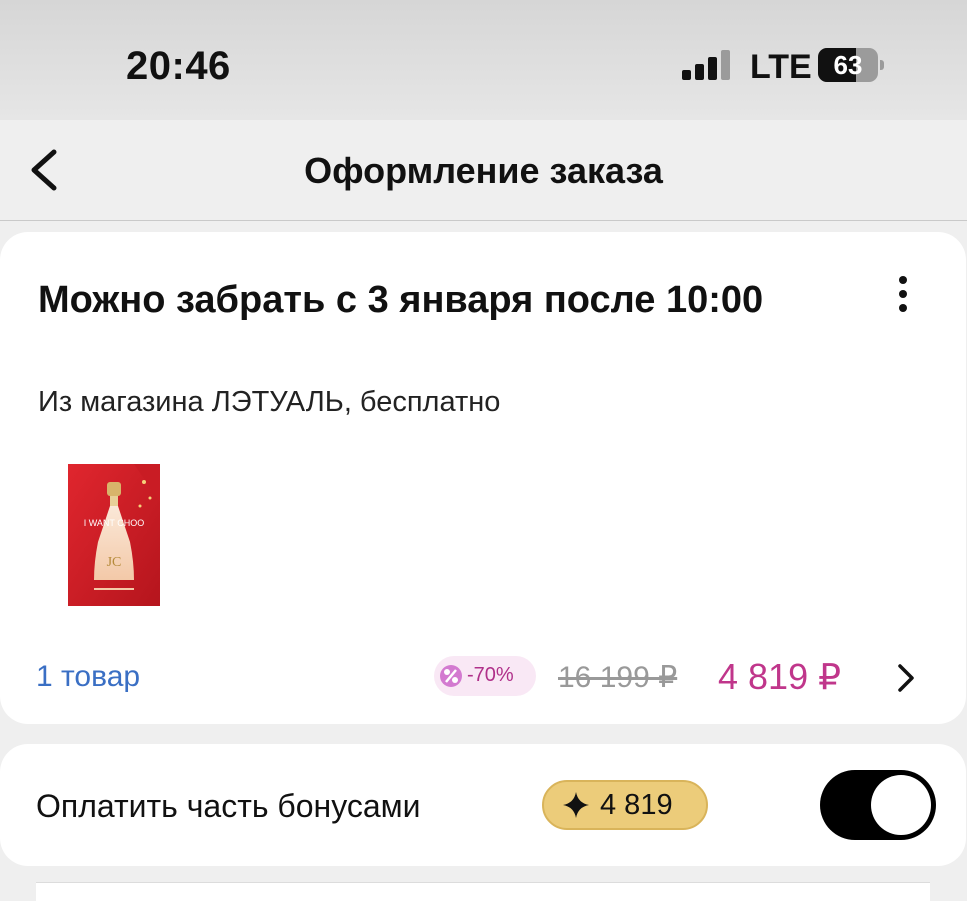 The height and width of the screenshot is (901, 967). I want to click on status-bar: 20:46 LTE 63, so click(483, 60).